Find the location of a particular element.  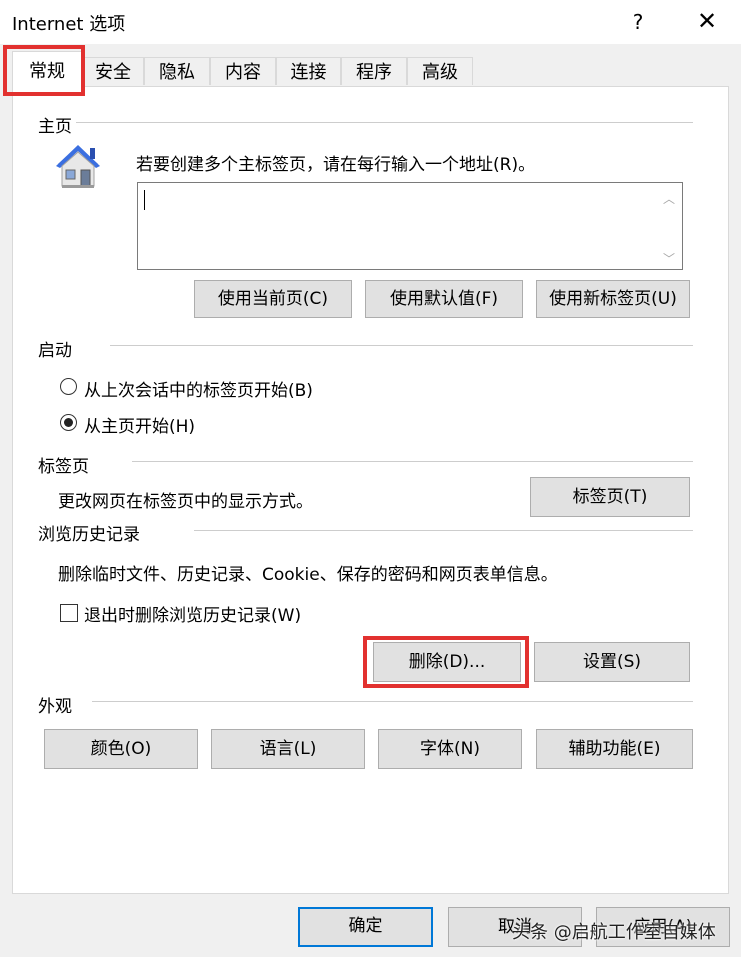

history-settings-button: 设置(S) is located at coordinates (612, 662).